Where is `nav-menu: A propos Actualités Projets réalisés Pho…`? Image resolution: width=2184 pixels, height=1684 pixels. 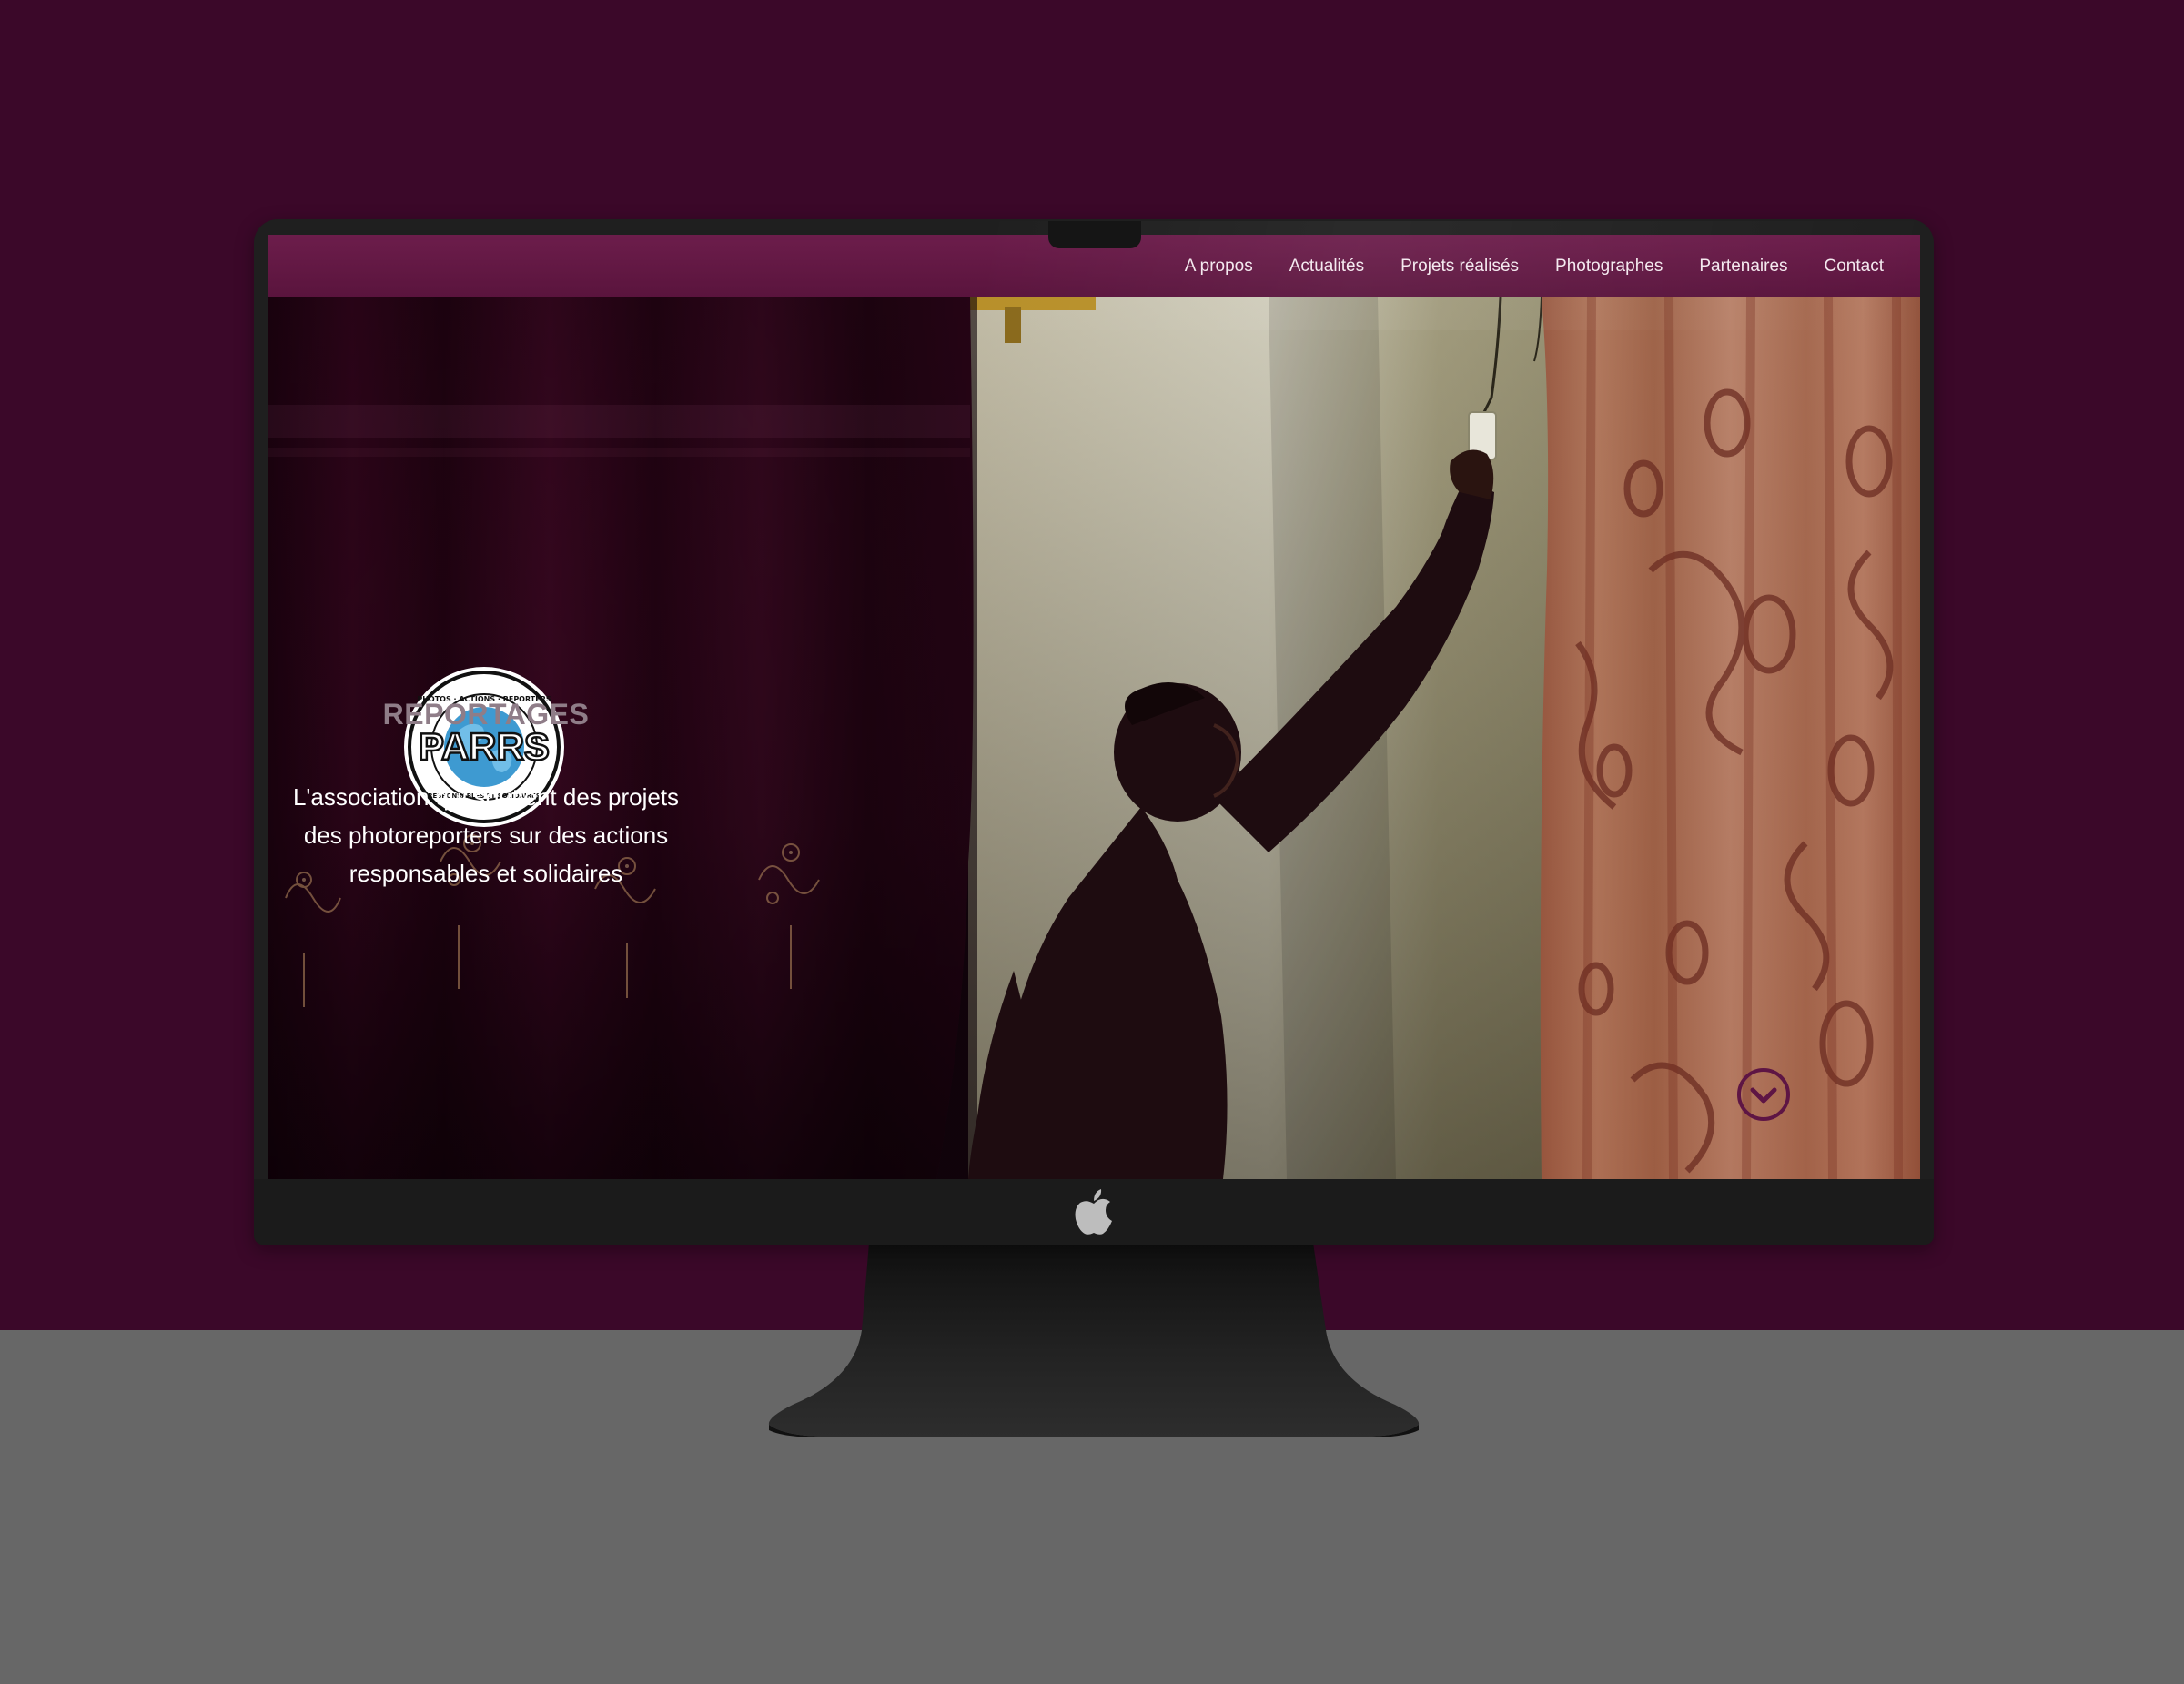 nav-menu: A propos Actualités Projets réalisés Pho… is located at coordinates (1535, 266).